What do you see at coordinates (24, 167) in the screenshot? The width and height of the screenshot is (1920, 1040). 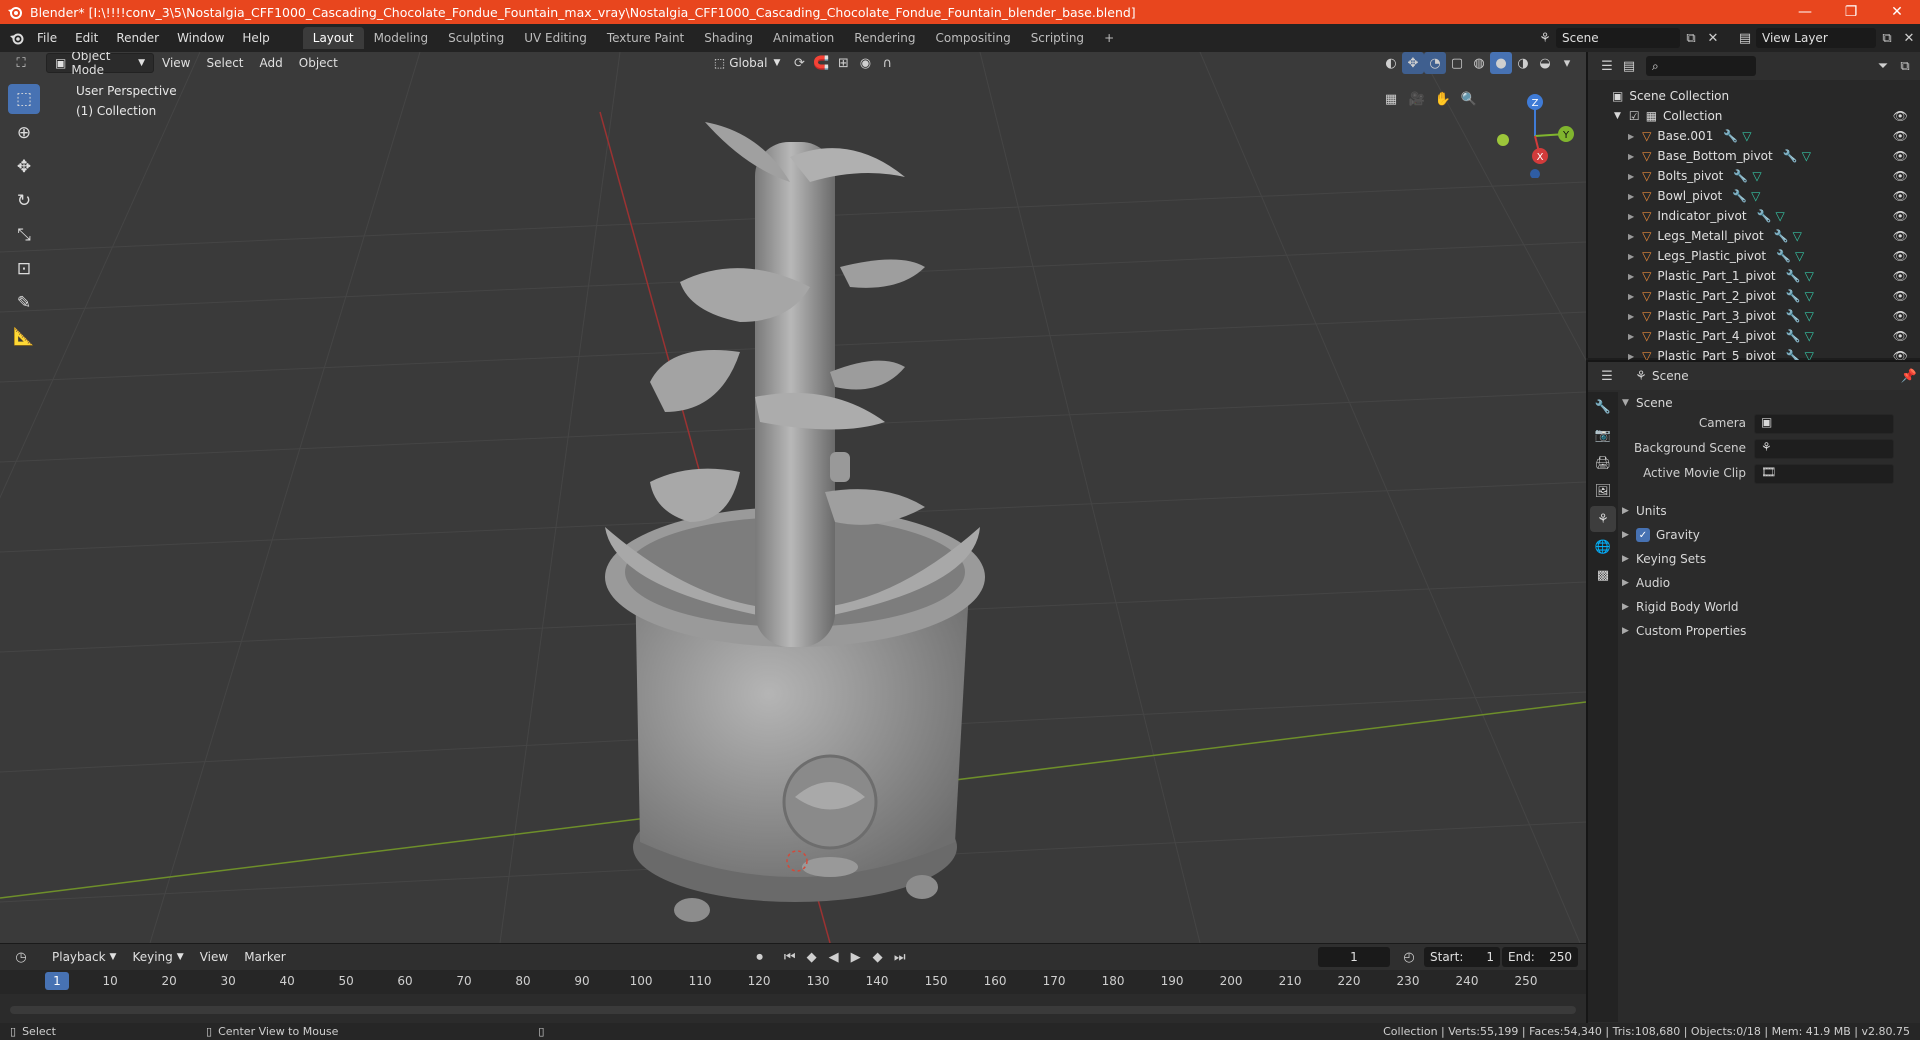 I see `move-tool-icon: ✥` at bounding box center [24, 167].